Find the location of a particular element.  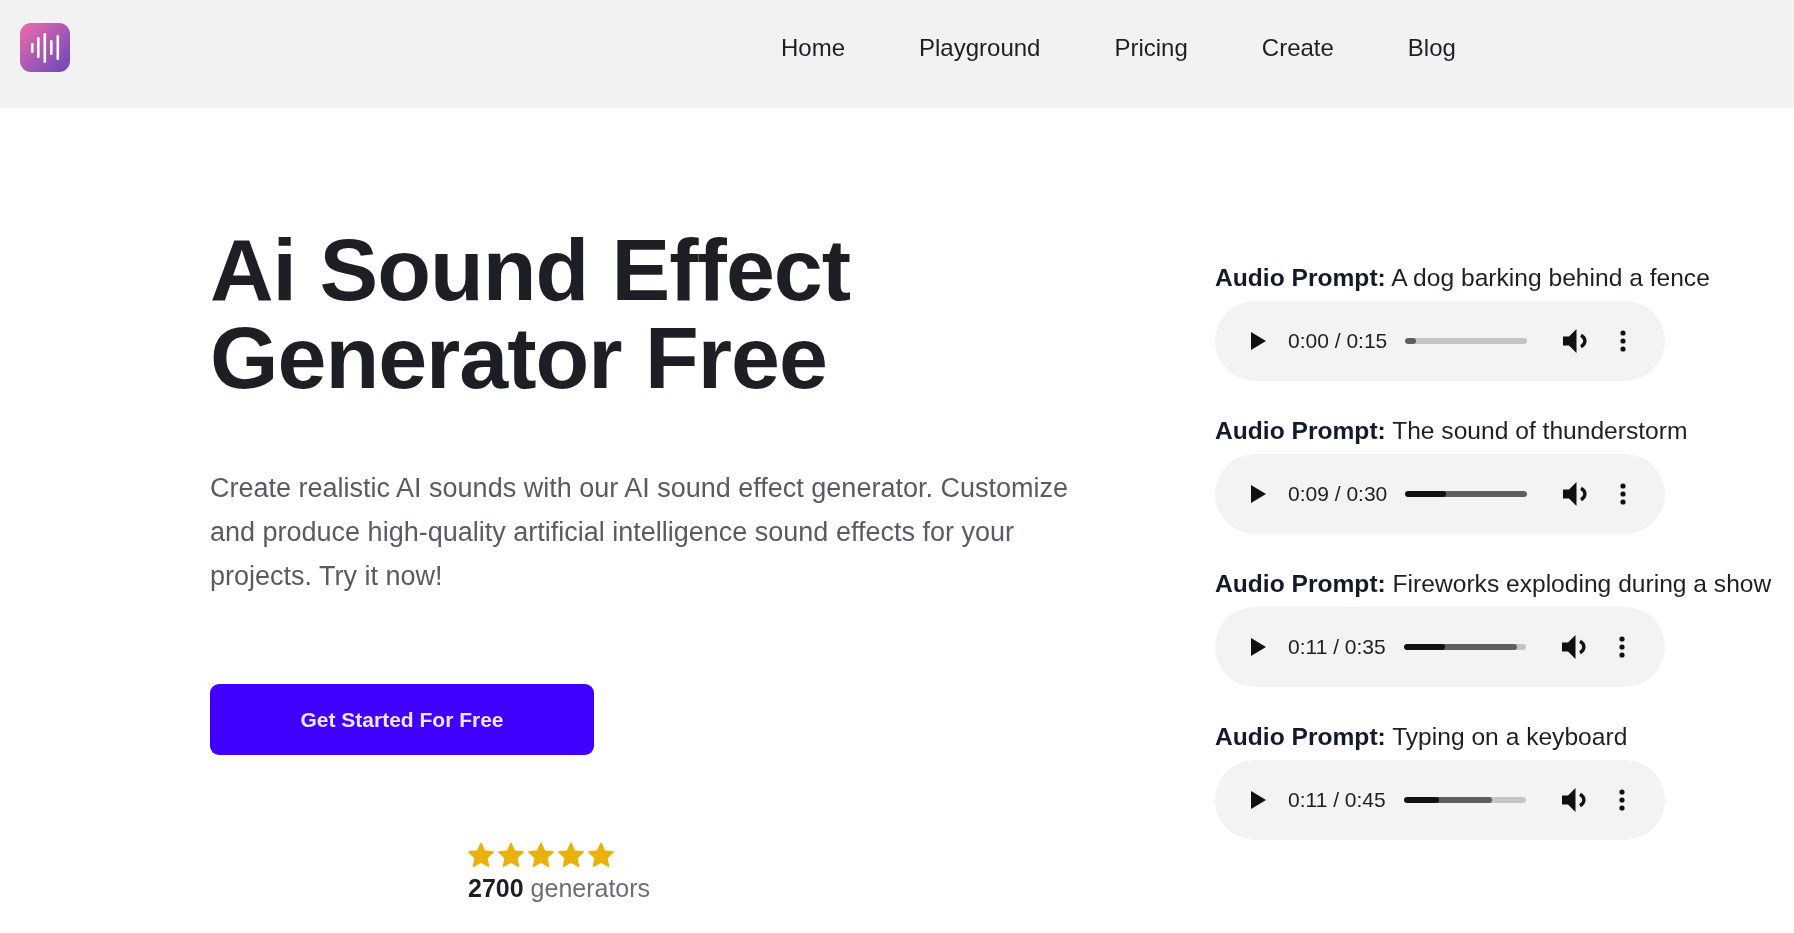

time-display: 0:09 / 0:30 is located at coordinates (1338, 494).